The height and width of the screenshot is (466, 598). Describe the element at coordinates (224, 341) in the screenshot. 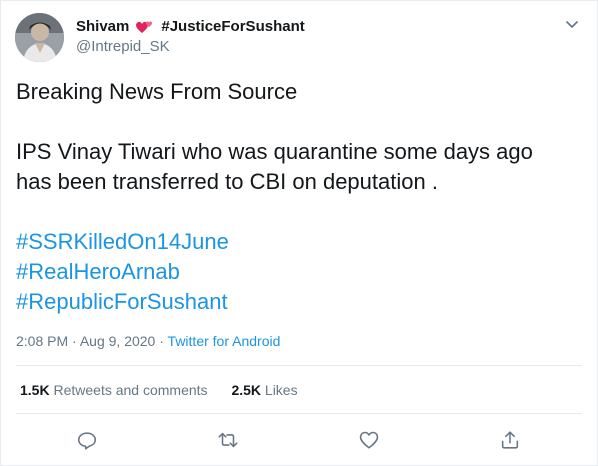

I see `tweet-source-link: Twitter for Android` at that location.